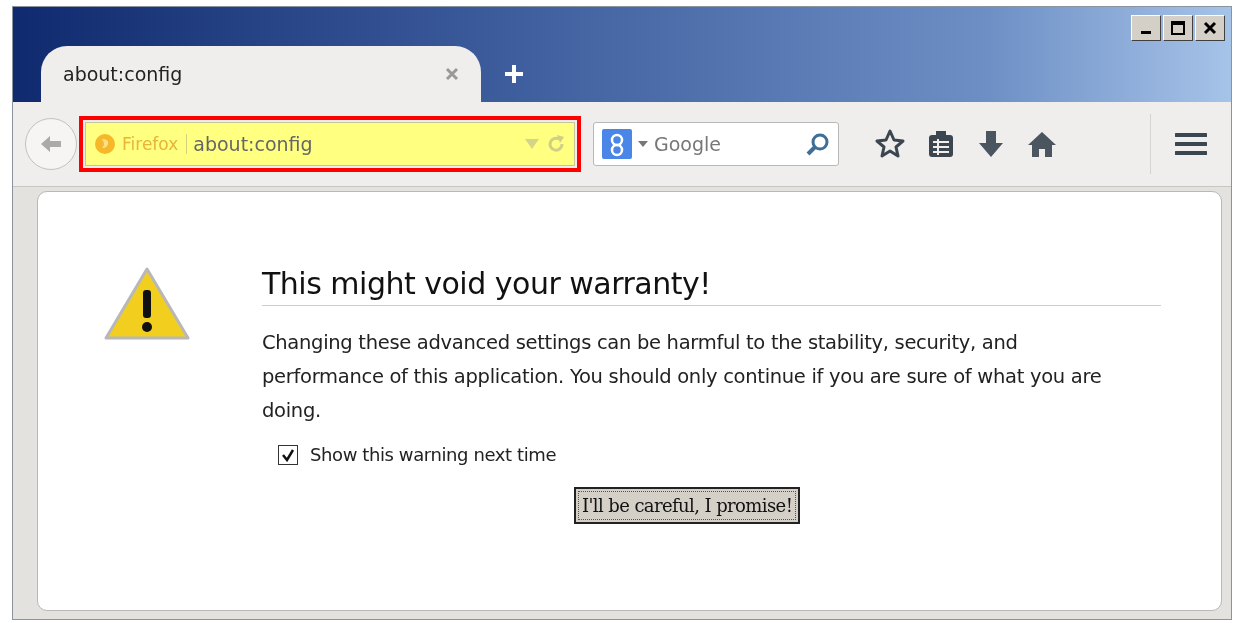 This screenshot has width=1243, height=623. I want to click on menu-icon, so click(1191, 144).